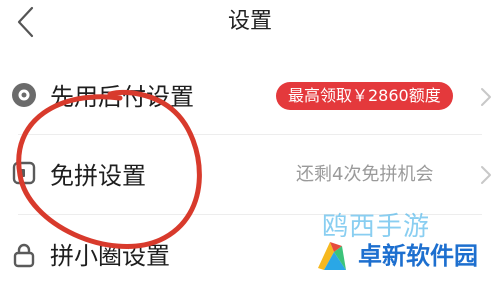  What do you see at coordinates (24, 95) in the screenshot?
I see `settings-gear-icon` at bounding box center [24, 95].